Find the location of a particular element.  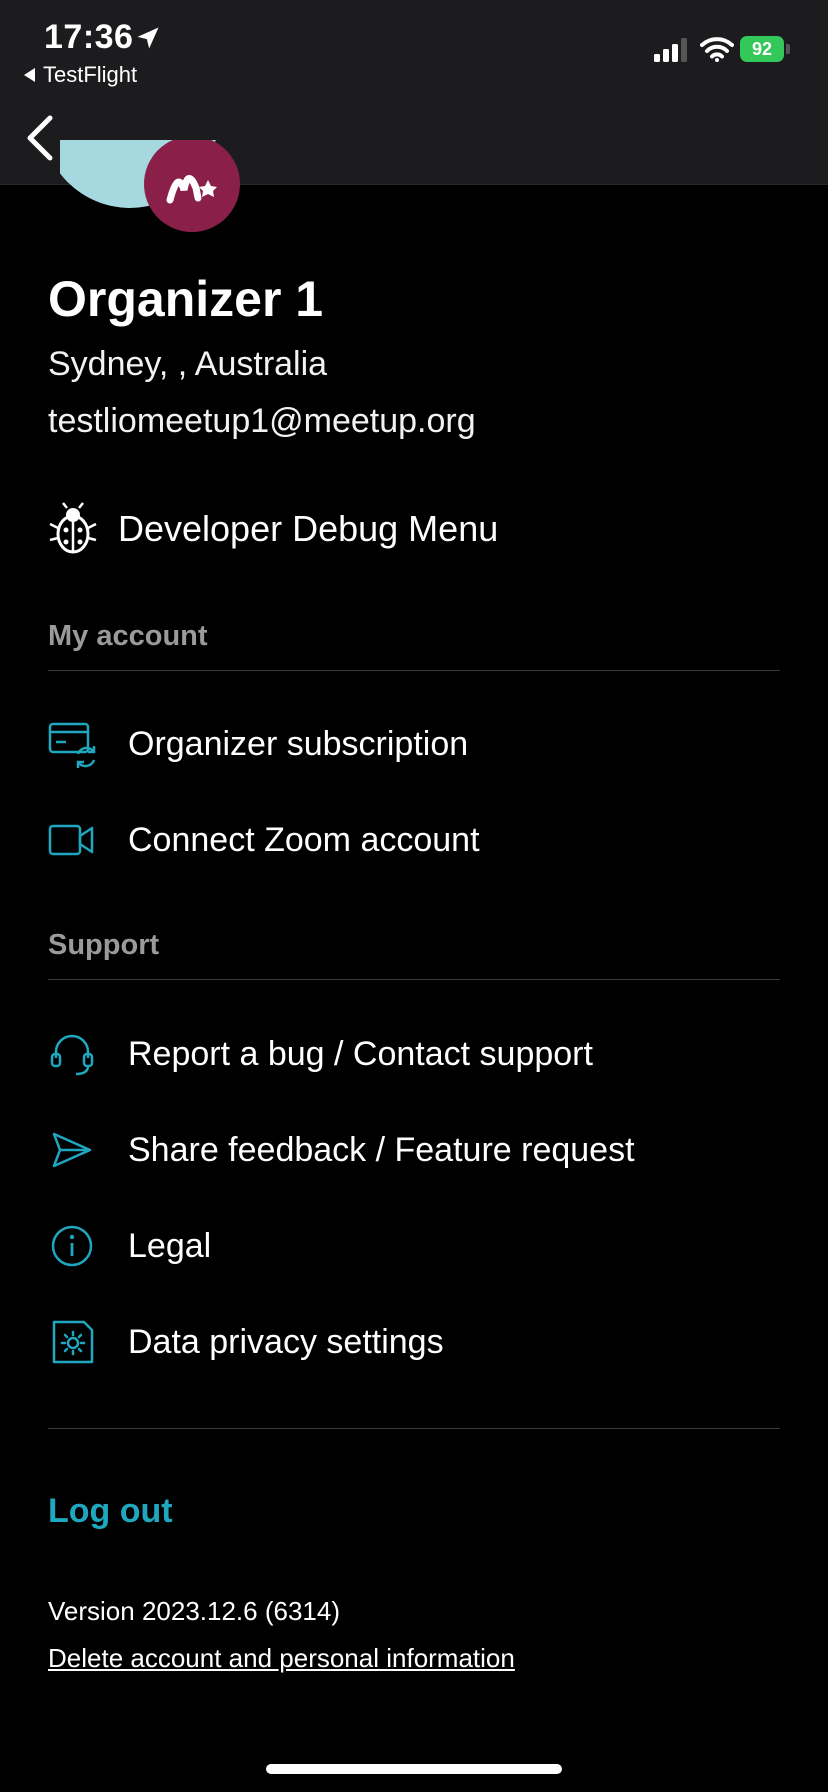

section-header-my-account: My account is located at coordinates (128, 636).